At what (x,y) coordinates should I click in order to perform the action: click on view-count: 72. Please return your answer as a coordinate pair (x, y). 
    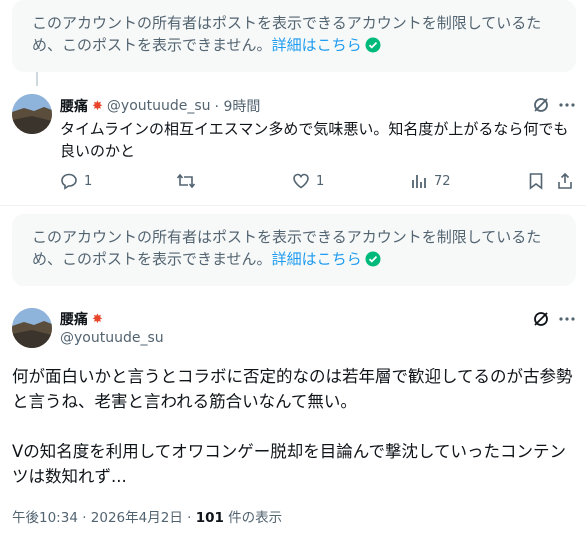
    Looking at the image, I should click on (442, 181).